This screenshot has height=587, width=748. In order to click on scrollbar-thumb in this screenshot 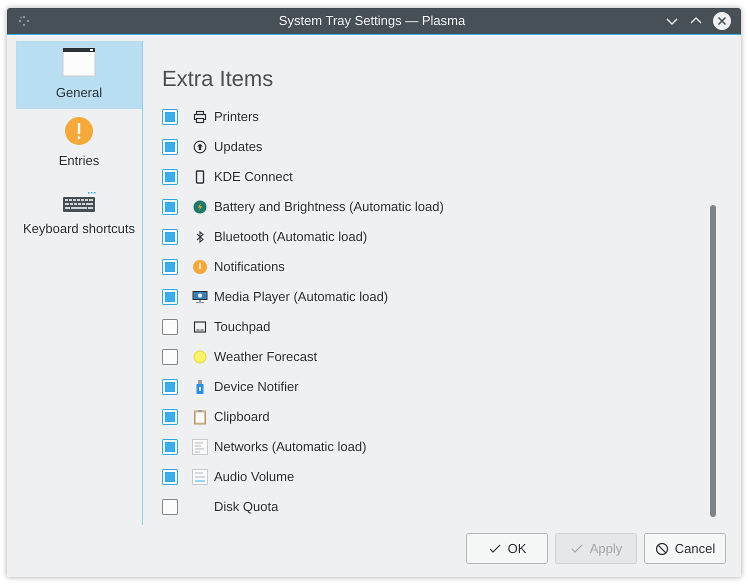, I will do `click(713, 361)`.